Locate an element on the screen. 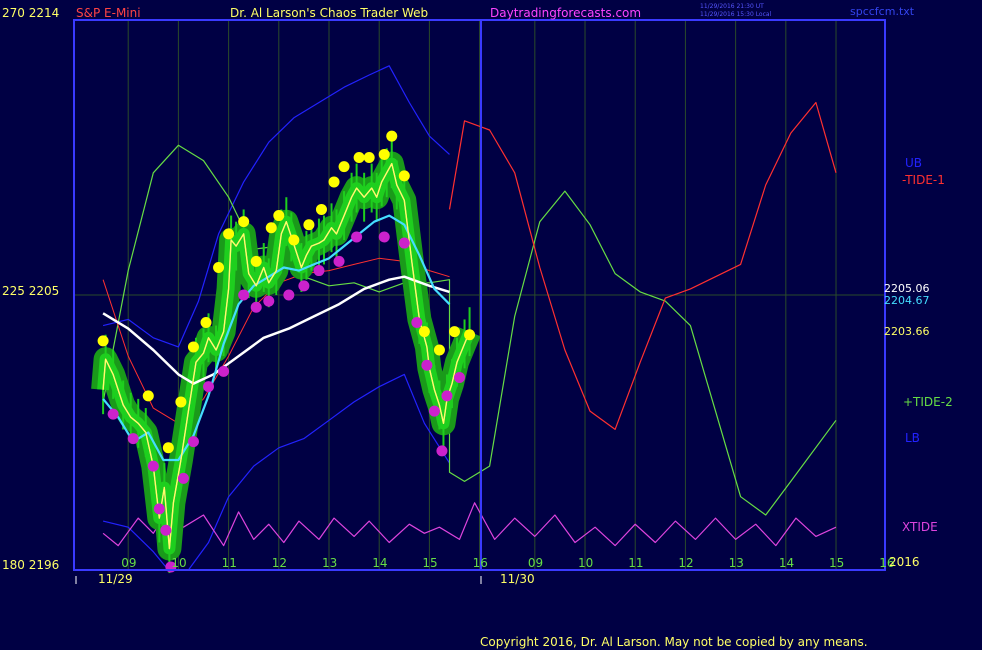  timestamp-utc: 11/29/2016 21:30 UT is located at coordinates (732, 6).